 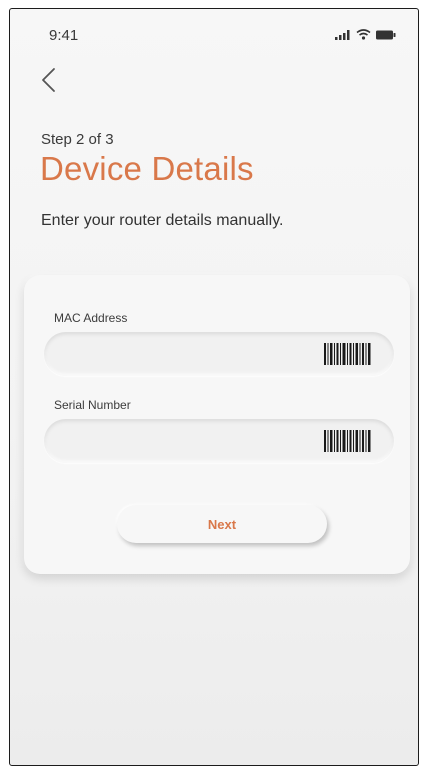 I want to click on serial-number-field, so click(x=219, y=441).